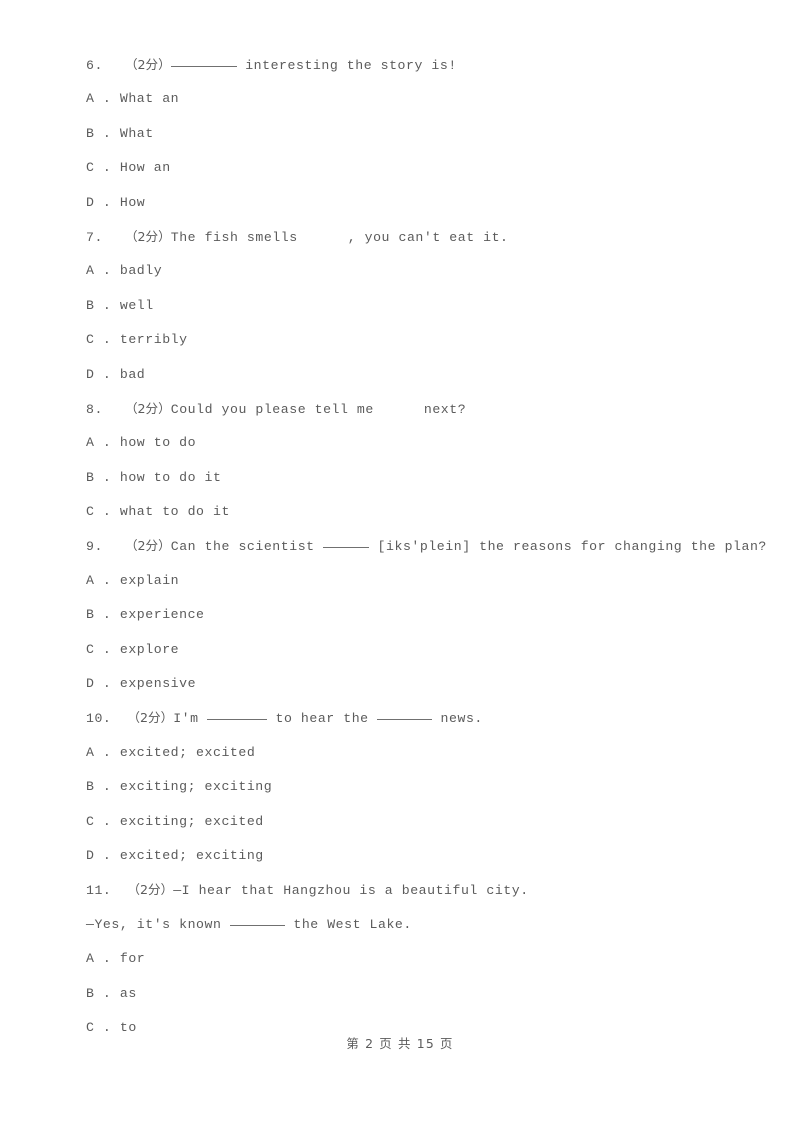 The height and width of the screenshot is (1132, 800). I want to click on option-text: explore, so click(149, 649).